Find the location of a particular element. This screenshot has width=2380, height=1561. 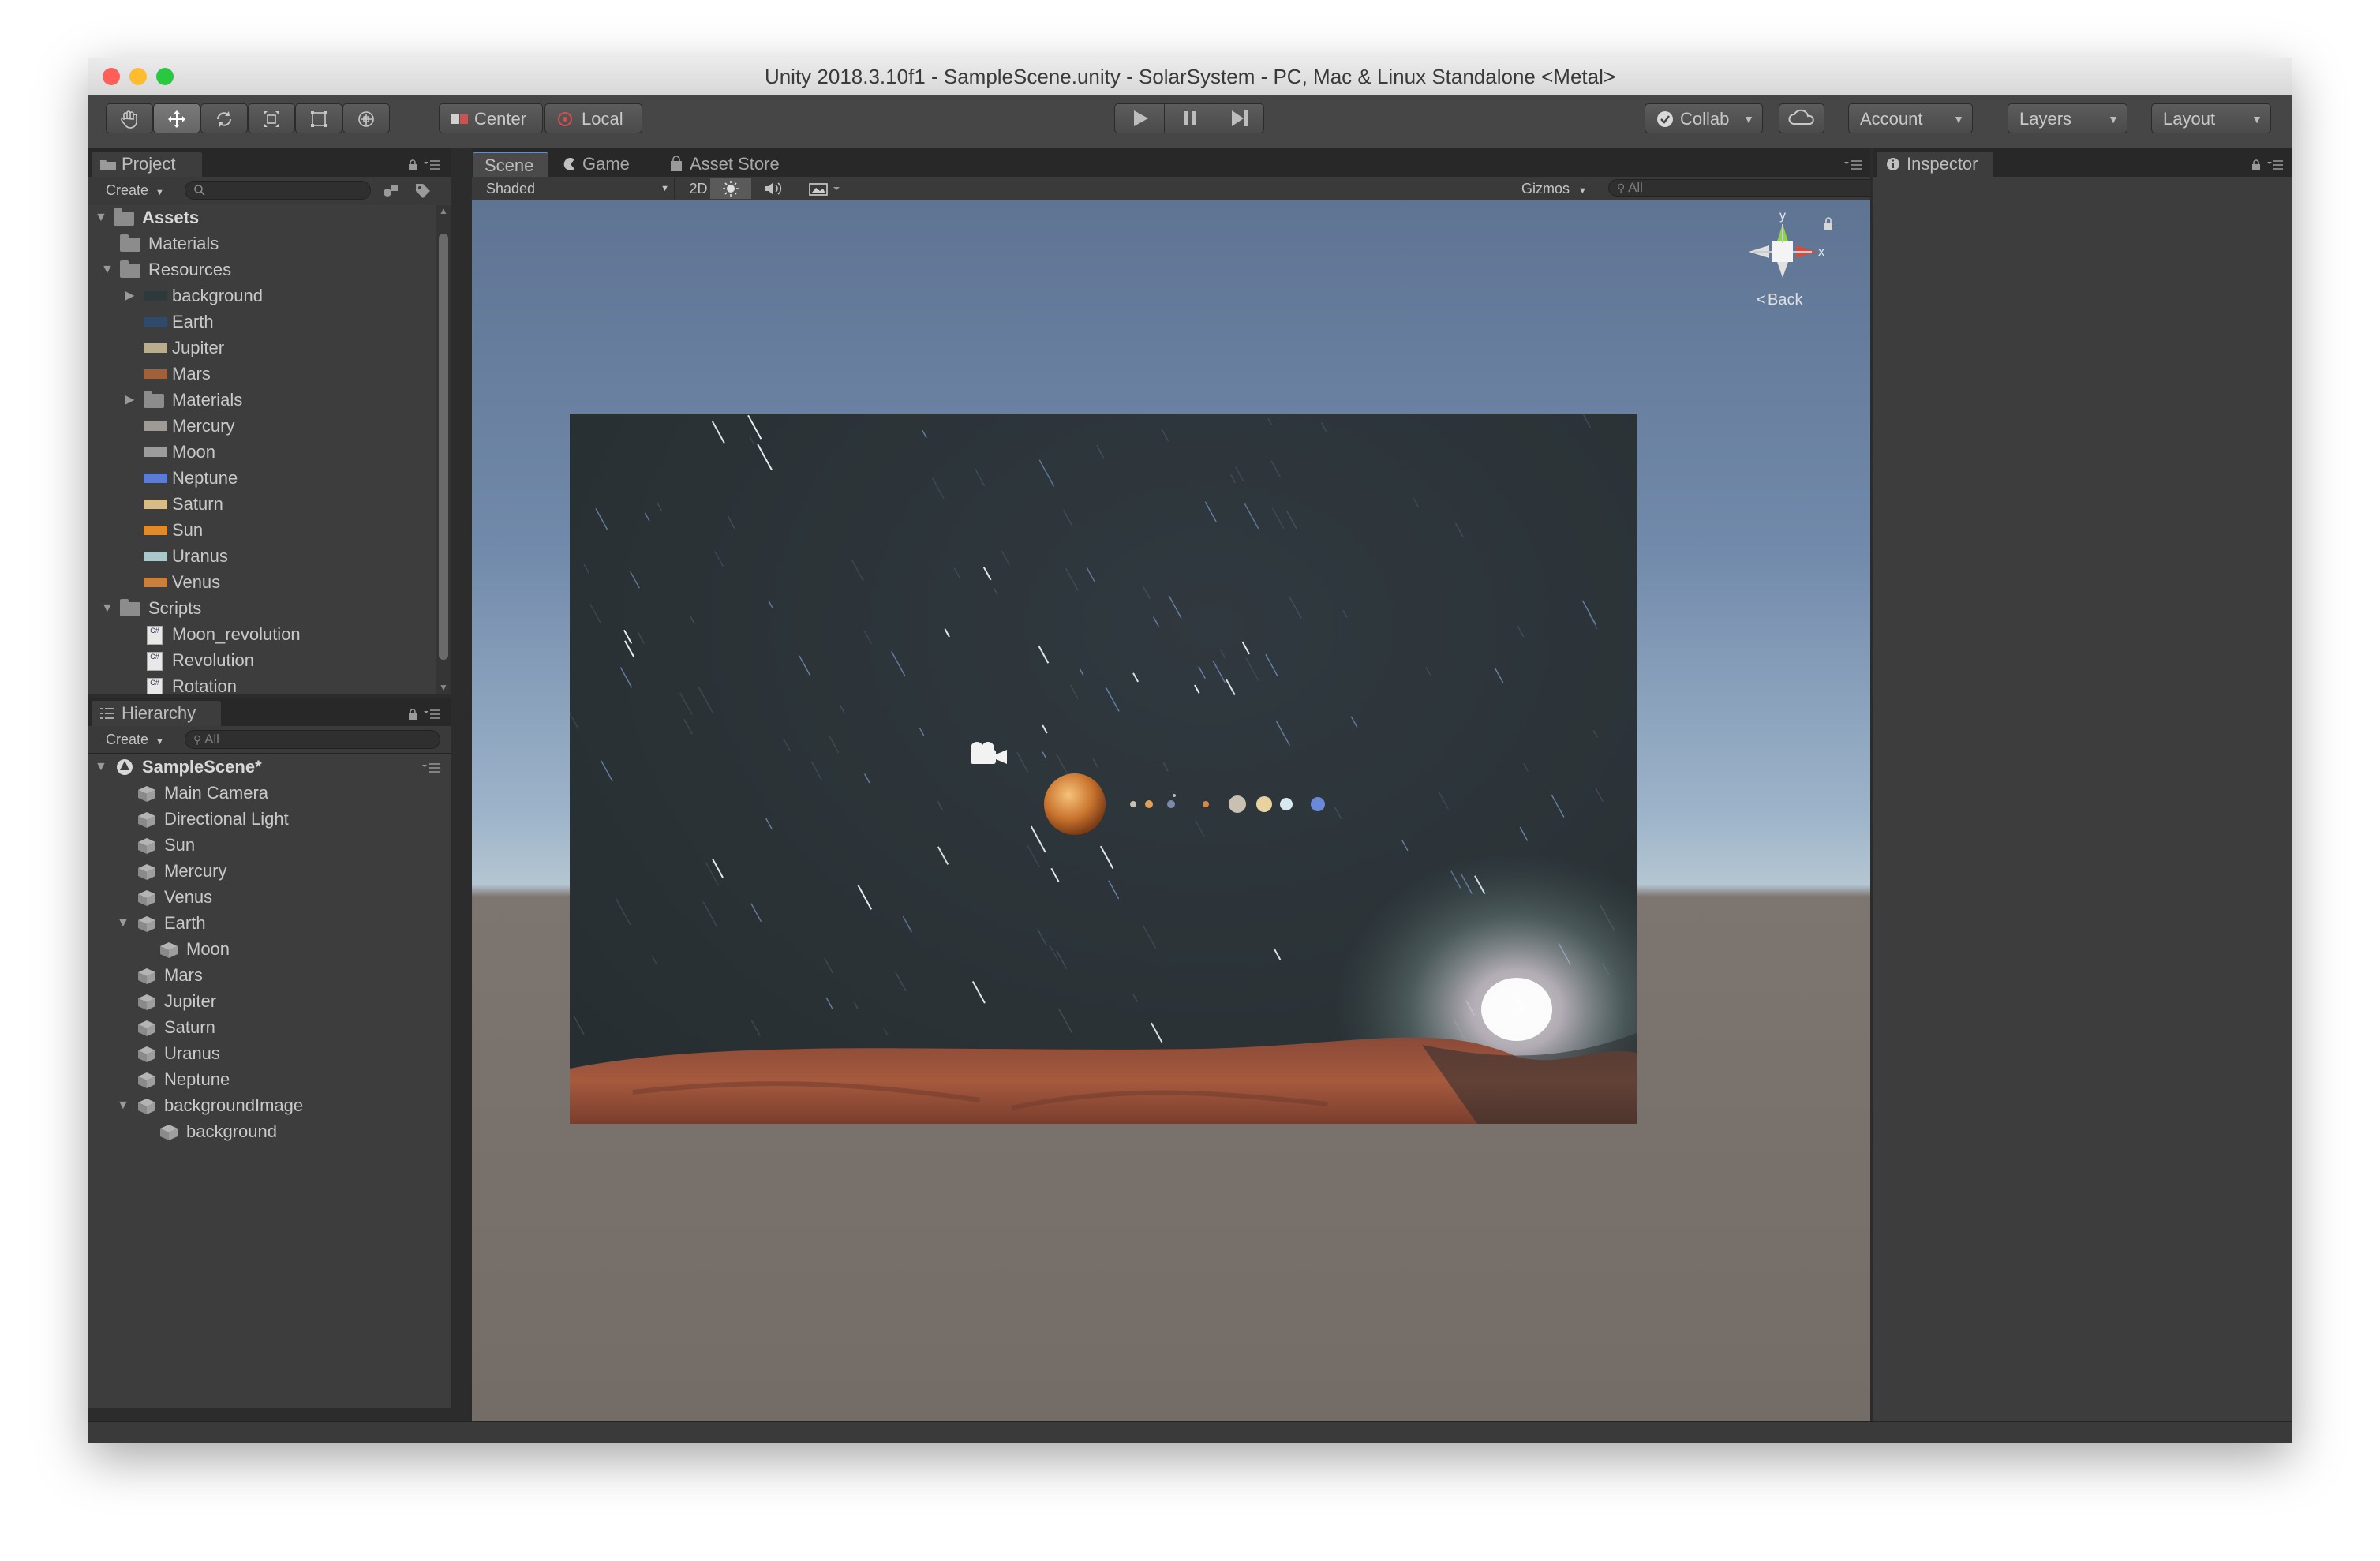

collab-dropdown: Collab ▼ is located at coordinates (1704, 118).